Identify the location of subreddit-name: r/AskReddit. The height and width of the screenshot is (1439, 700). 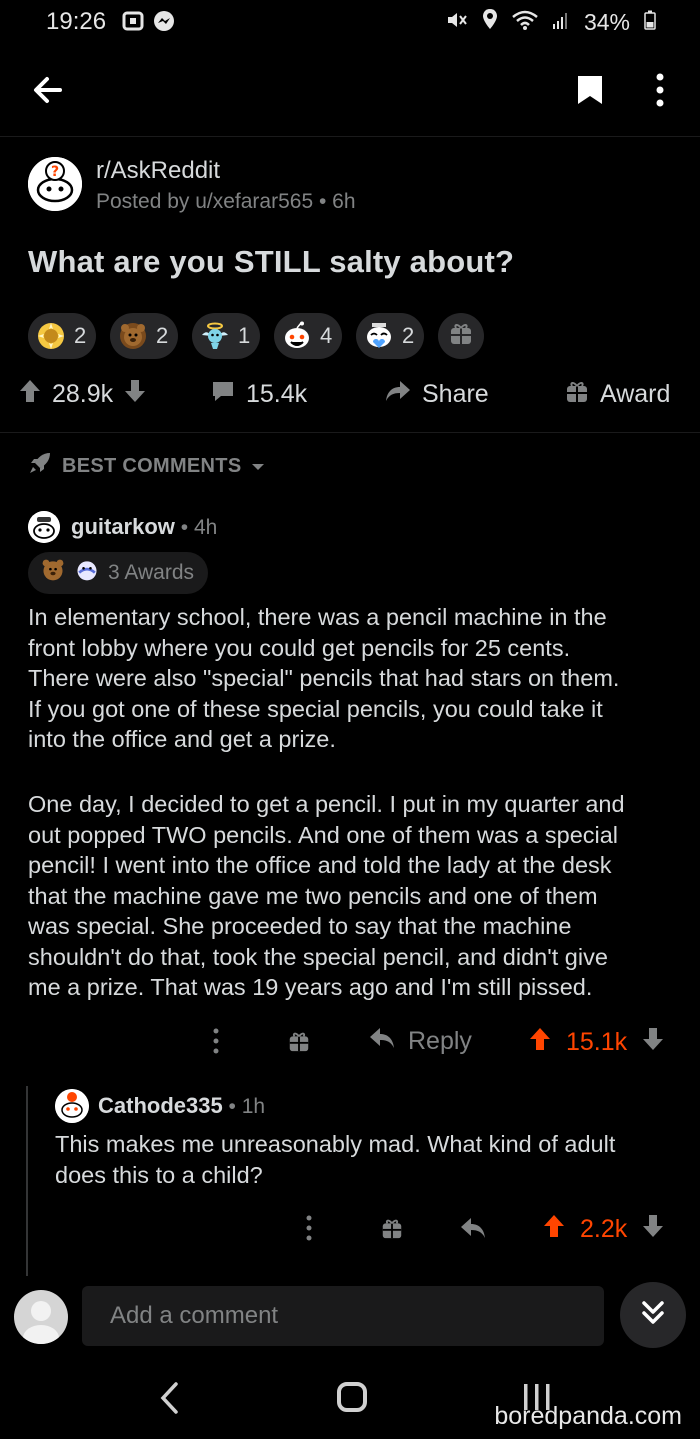
(158, 171).